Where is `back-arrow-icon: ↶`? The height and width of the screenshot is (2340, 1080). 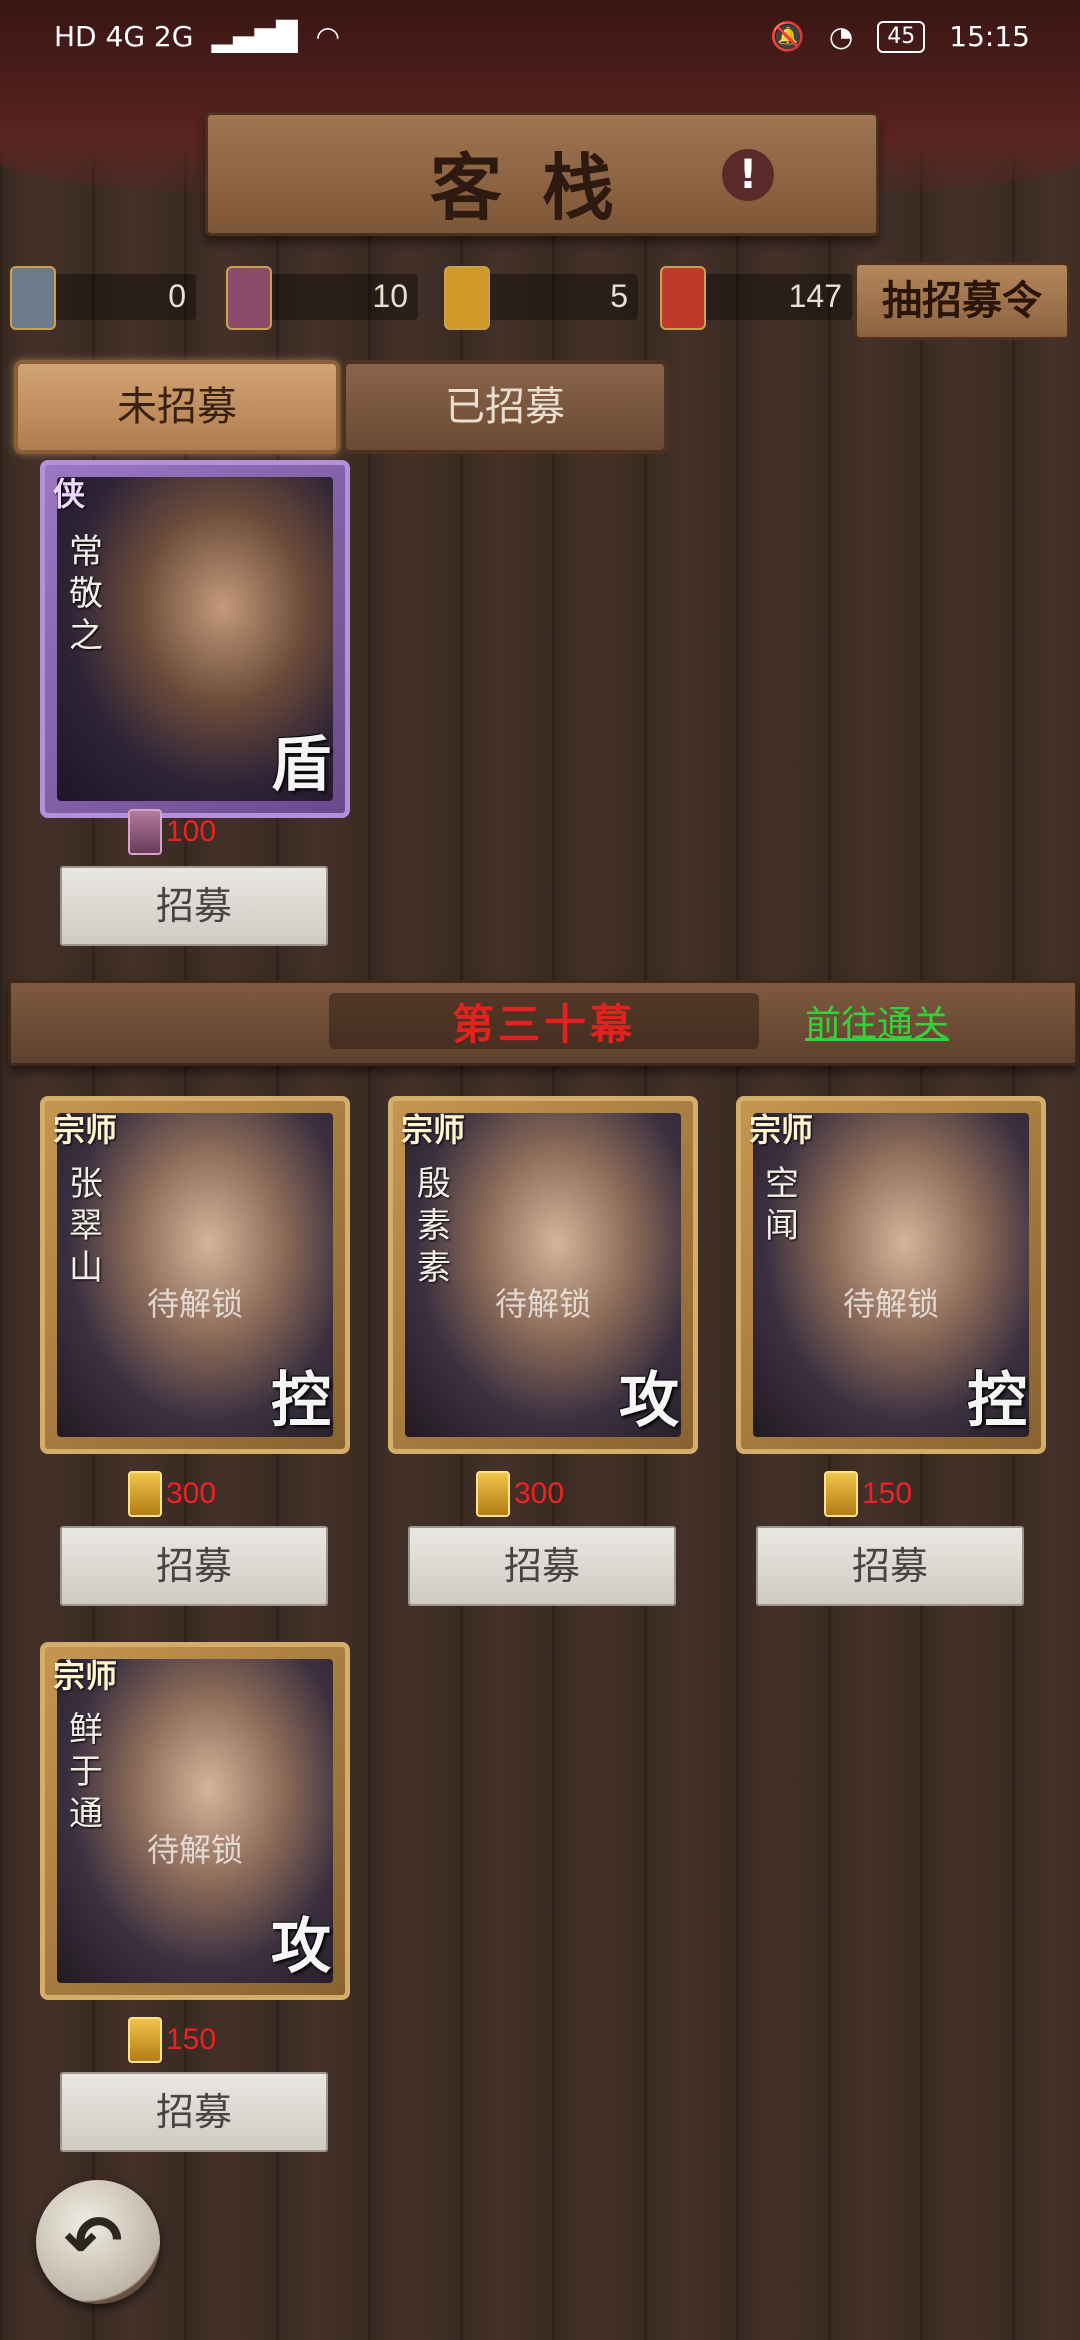
back-arrow-icon: ↶ is located at coordinates (93, 2241).